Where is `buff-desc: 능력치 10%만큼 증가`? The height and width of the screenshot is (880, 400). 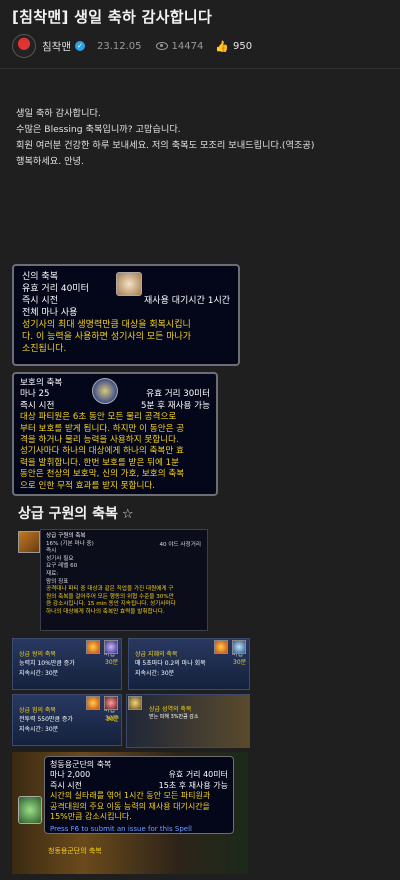 buff-desc: 능력치 10%만큼 증가 is located at coordinates (47, 663).